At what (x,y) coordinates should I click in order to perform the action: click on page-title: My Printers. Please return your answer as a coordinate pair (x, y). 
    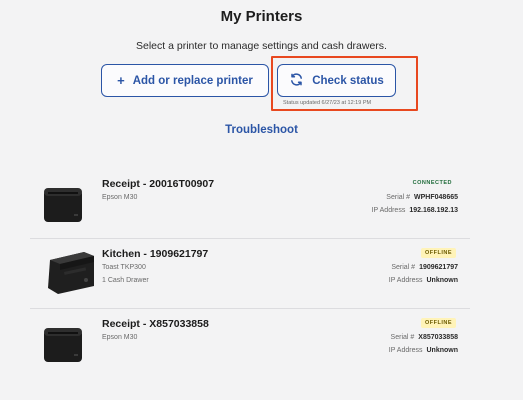
    Looking at the image, I should click on (261, 16).